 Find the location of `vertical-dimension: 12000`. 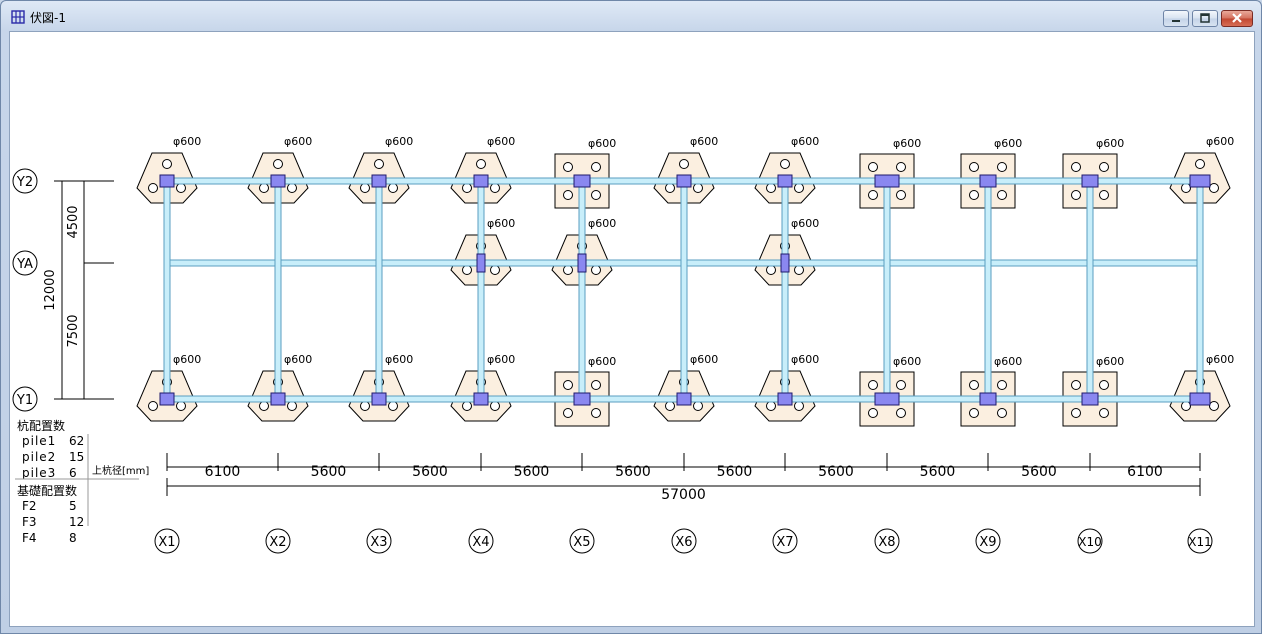

vertical-dimension: 12000 is located at coordinates (50, 289).